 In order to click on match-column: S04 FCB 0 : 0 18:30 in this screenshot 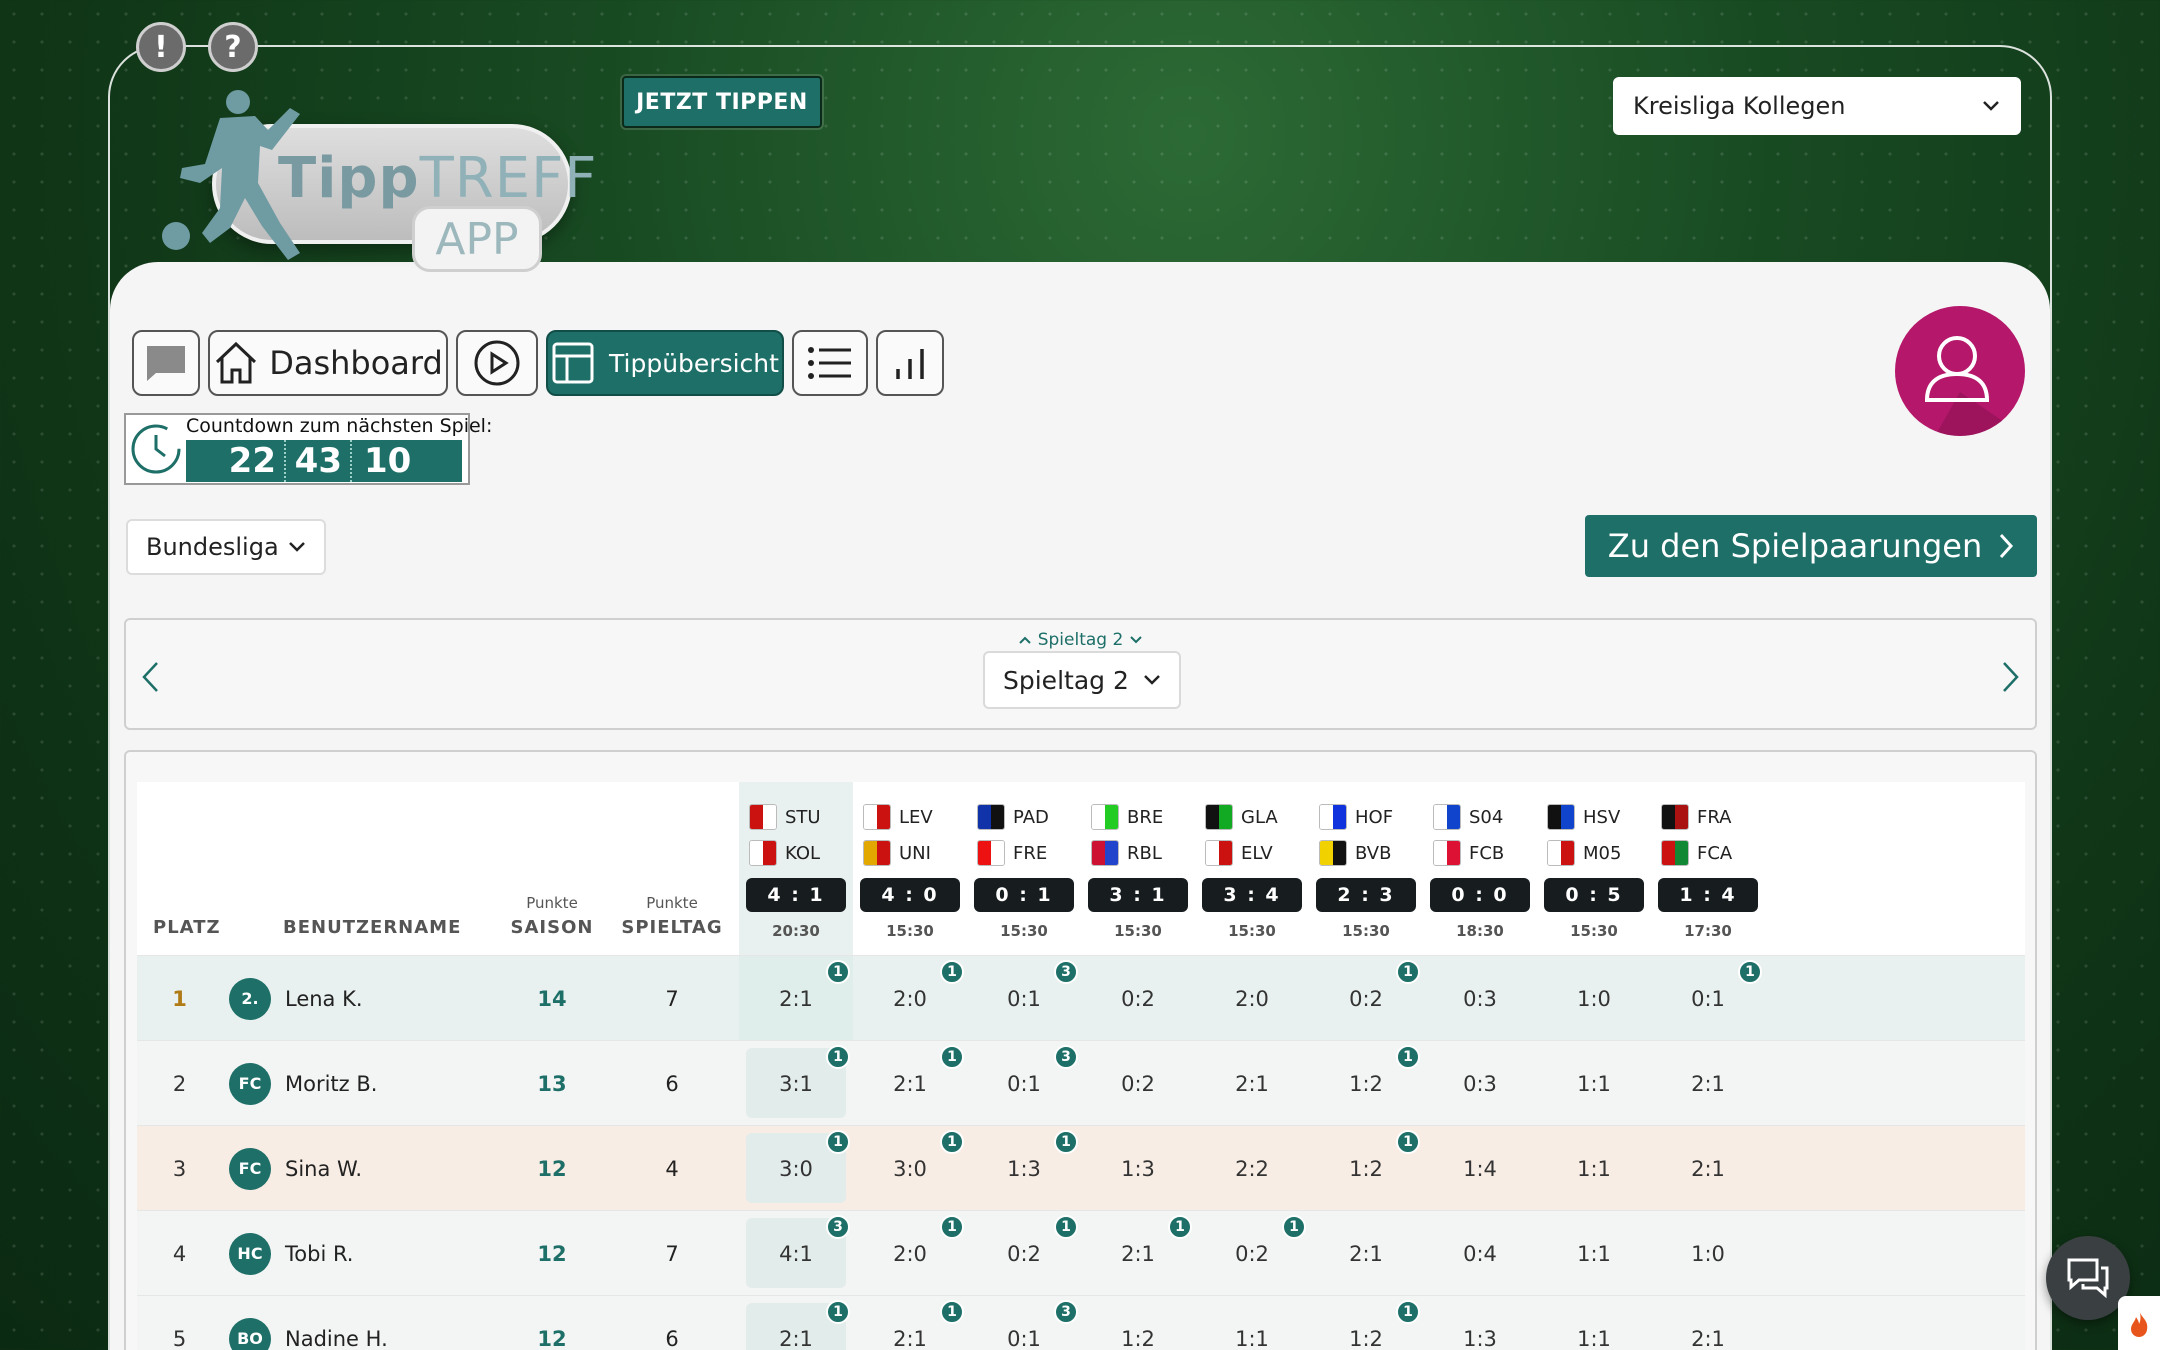, I will do `click(1480, 868)`.